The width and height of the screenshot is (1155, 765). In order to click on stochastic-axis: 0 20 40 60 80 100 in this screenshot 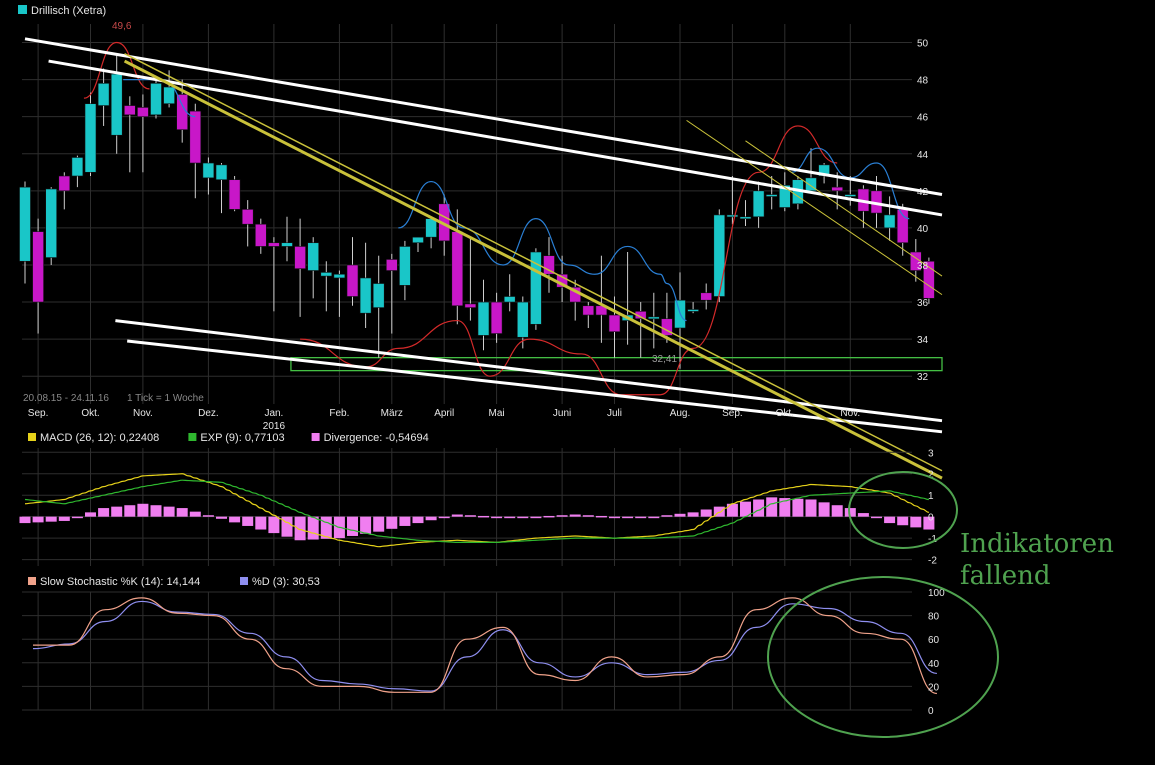, I will do `click(936, 652)`.